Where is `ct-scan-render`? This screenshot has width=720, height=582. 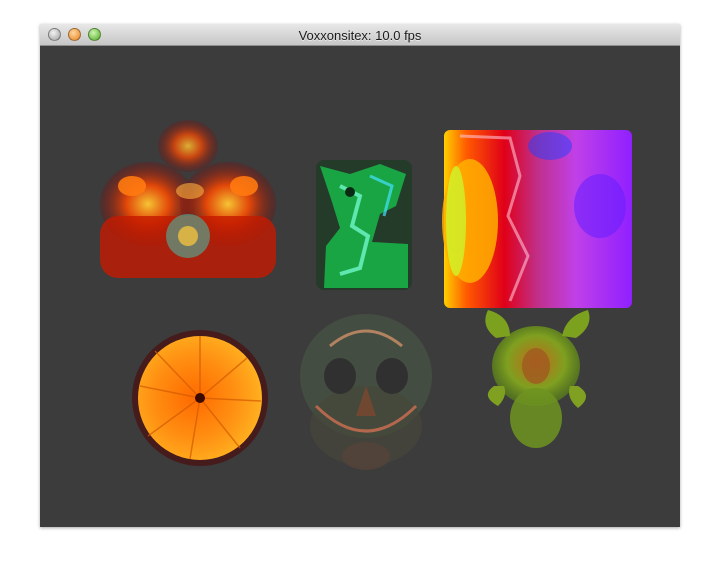 ct-scan-render is located at coordinates (188, 199).